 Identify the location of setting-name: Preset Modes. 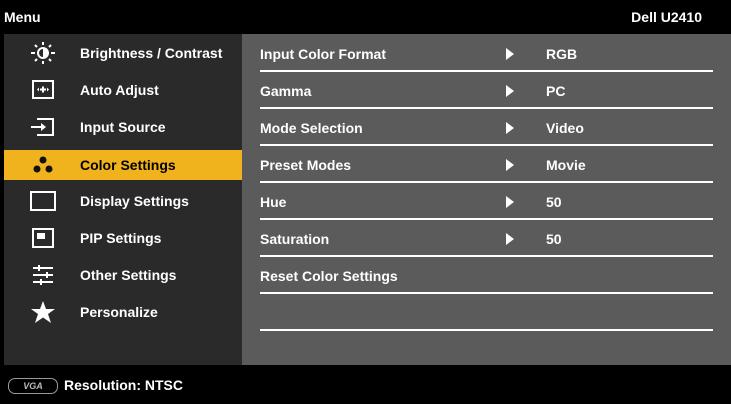
(306, 165).